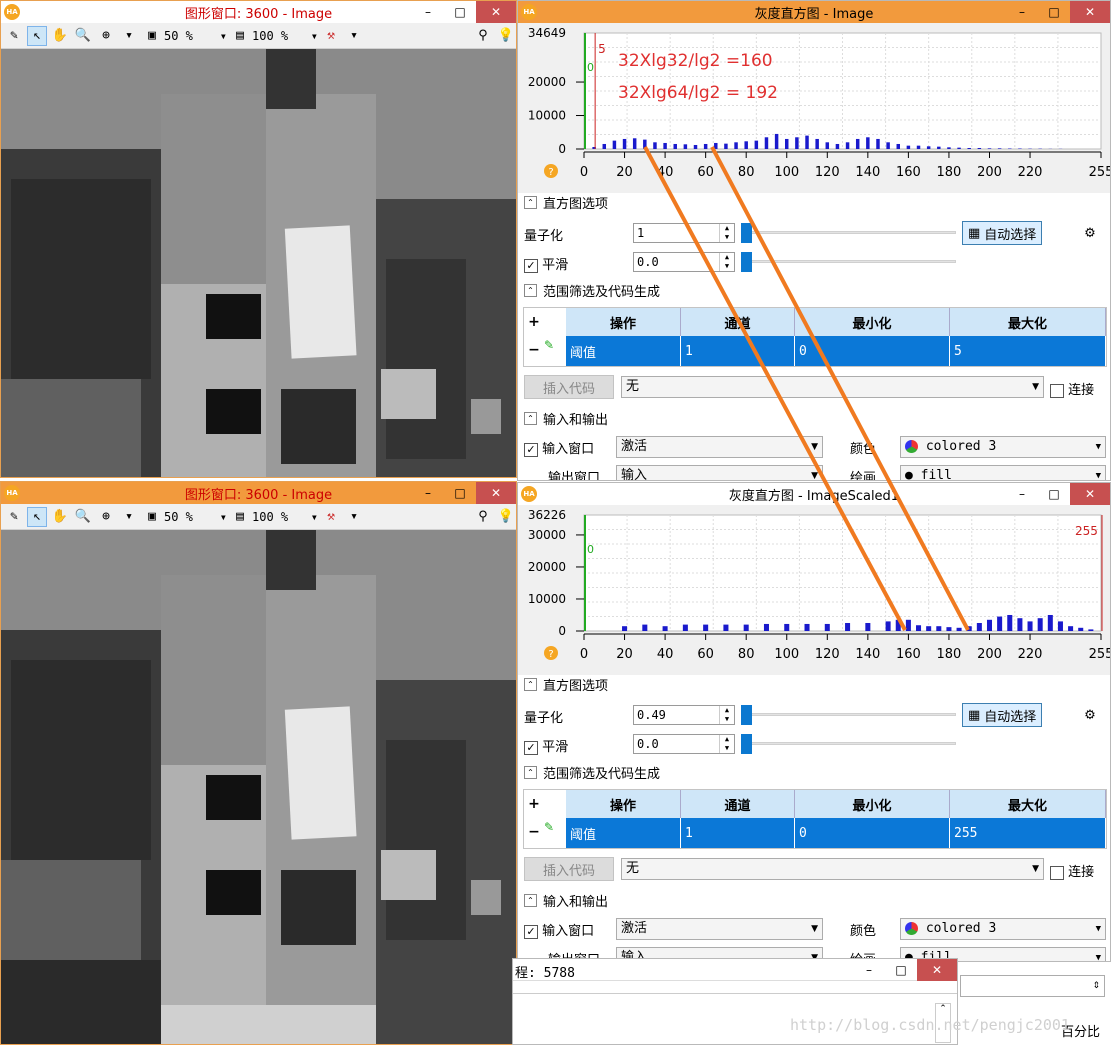 Image resolution: width=1111 pixels, height=1045 pixels. I want to click on table-row: 阈值 1 0 255, so click(836, 833).